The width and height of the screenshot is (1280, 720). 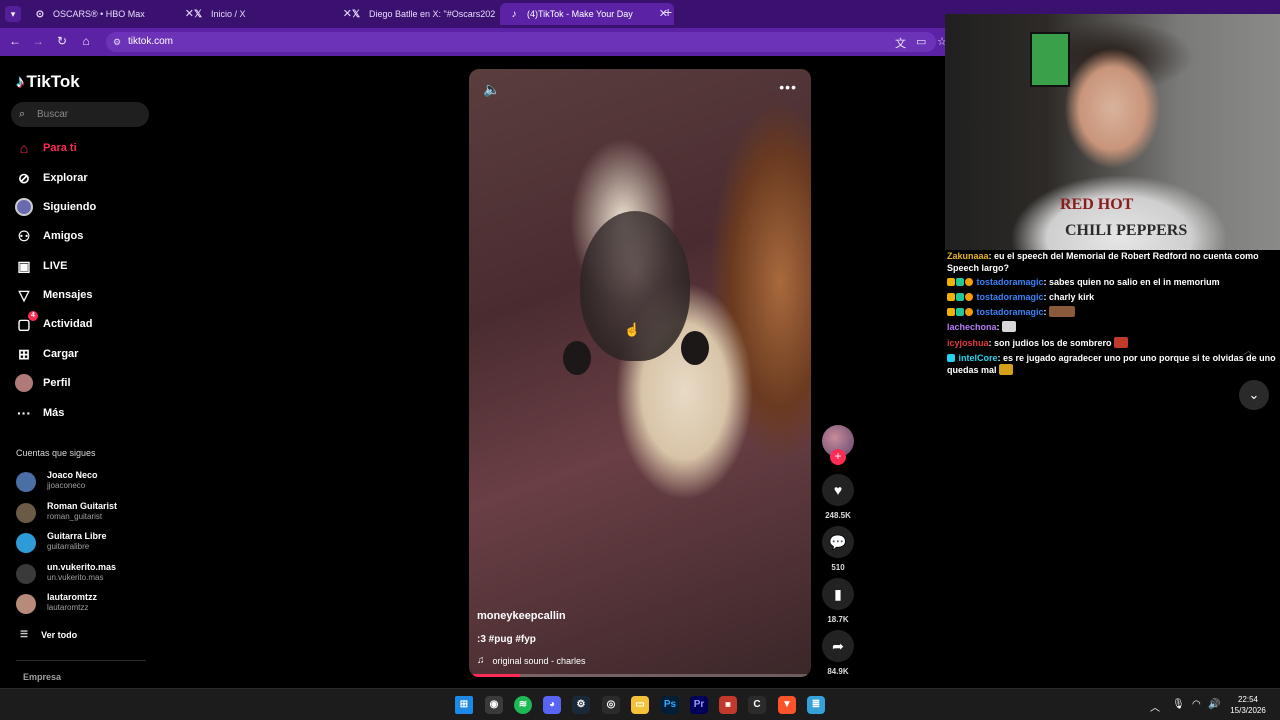 I want to click on volume-icon: 🔊, so click(x=1214, y=704).